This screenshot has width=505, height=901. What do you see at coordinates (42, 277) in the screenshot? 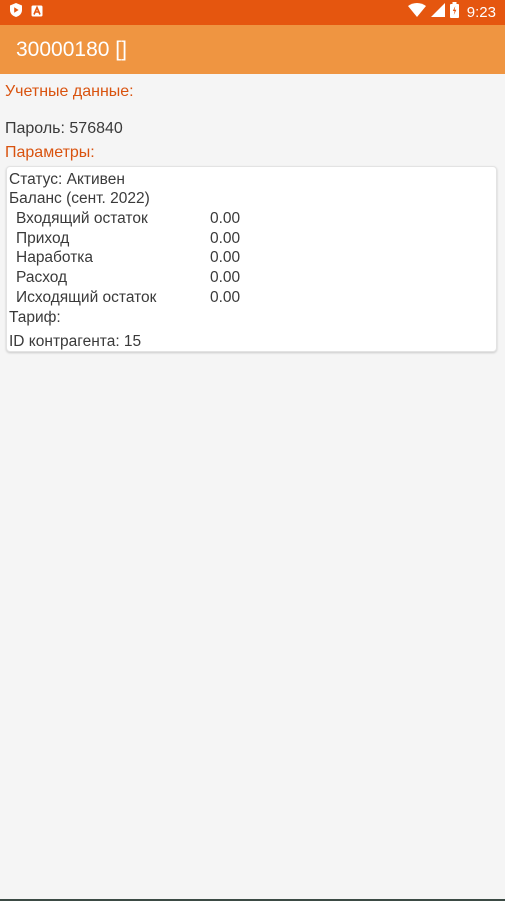
I see `balance-row-label: Расход` at bounding box center [42, 277].